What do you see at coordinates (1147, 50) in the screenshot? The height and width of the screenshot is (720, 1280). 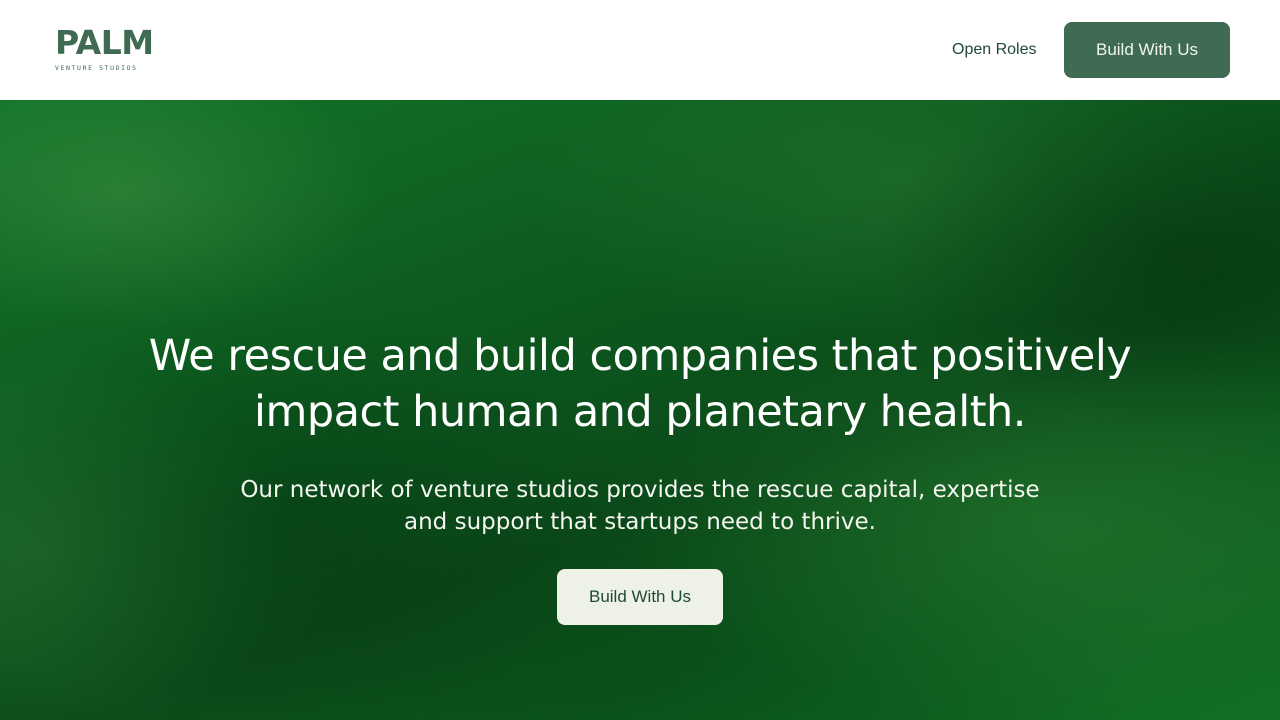 I see `build-with-us-button: Build With Us` at bounding box center [1147, 50].